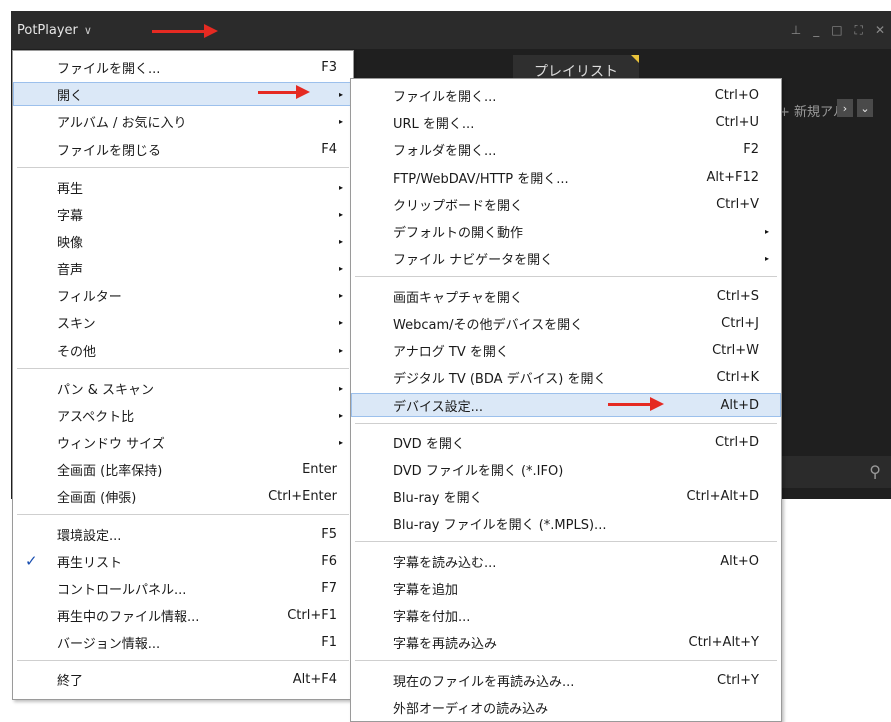 Image resolution: width=891 pixels, height=722 pixels. I want to click on menu-item-file-info: 再生中のファイル情報... Ctrl+F1, so click(183, 615).